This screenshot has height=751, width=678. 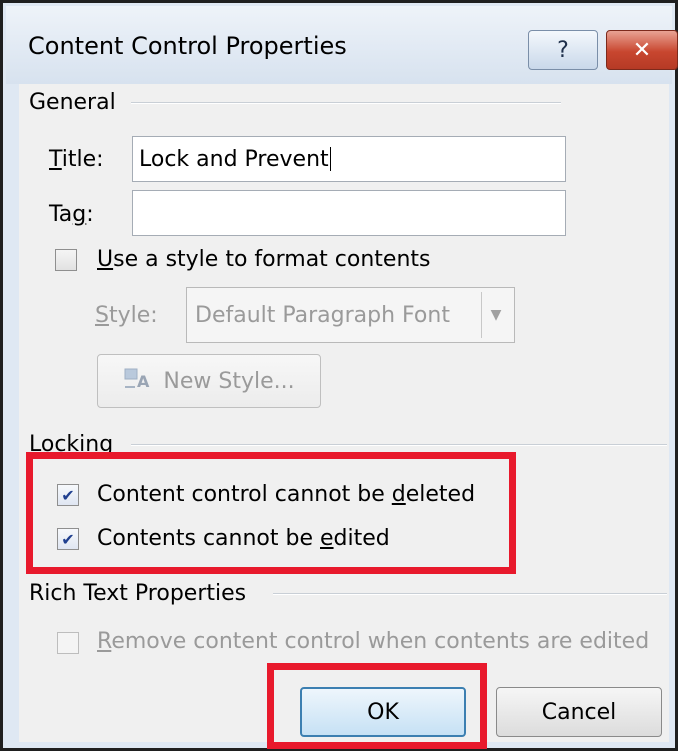 What do you see at coordinates (271, 513) in the screenshot?
I see `locking-highlight-box` at bounding box center [271, 513].